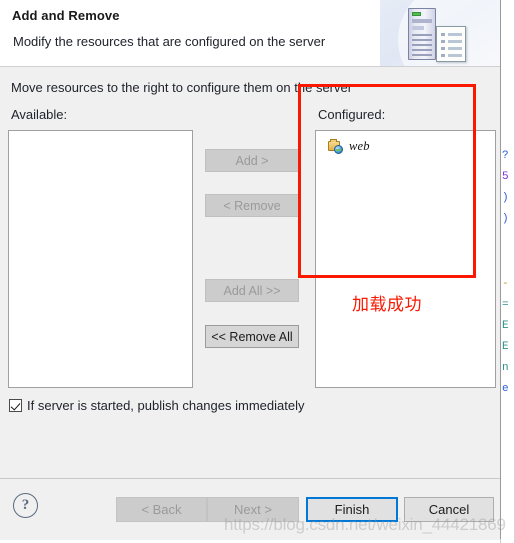  Describe the element at coordinates (25, 505) in the screenshot. I see `help-icon: ?` at that location.